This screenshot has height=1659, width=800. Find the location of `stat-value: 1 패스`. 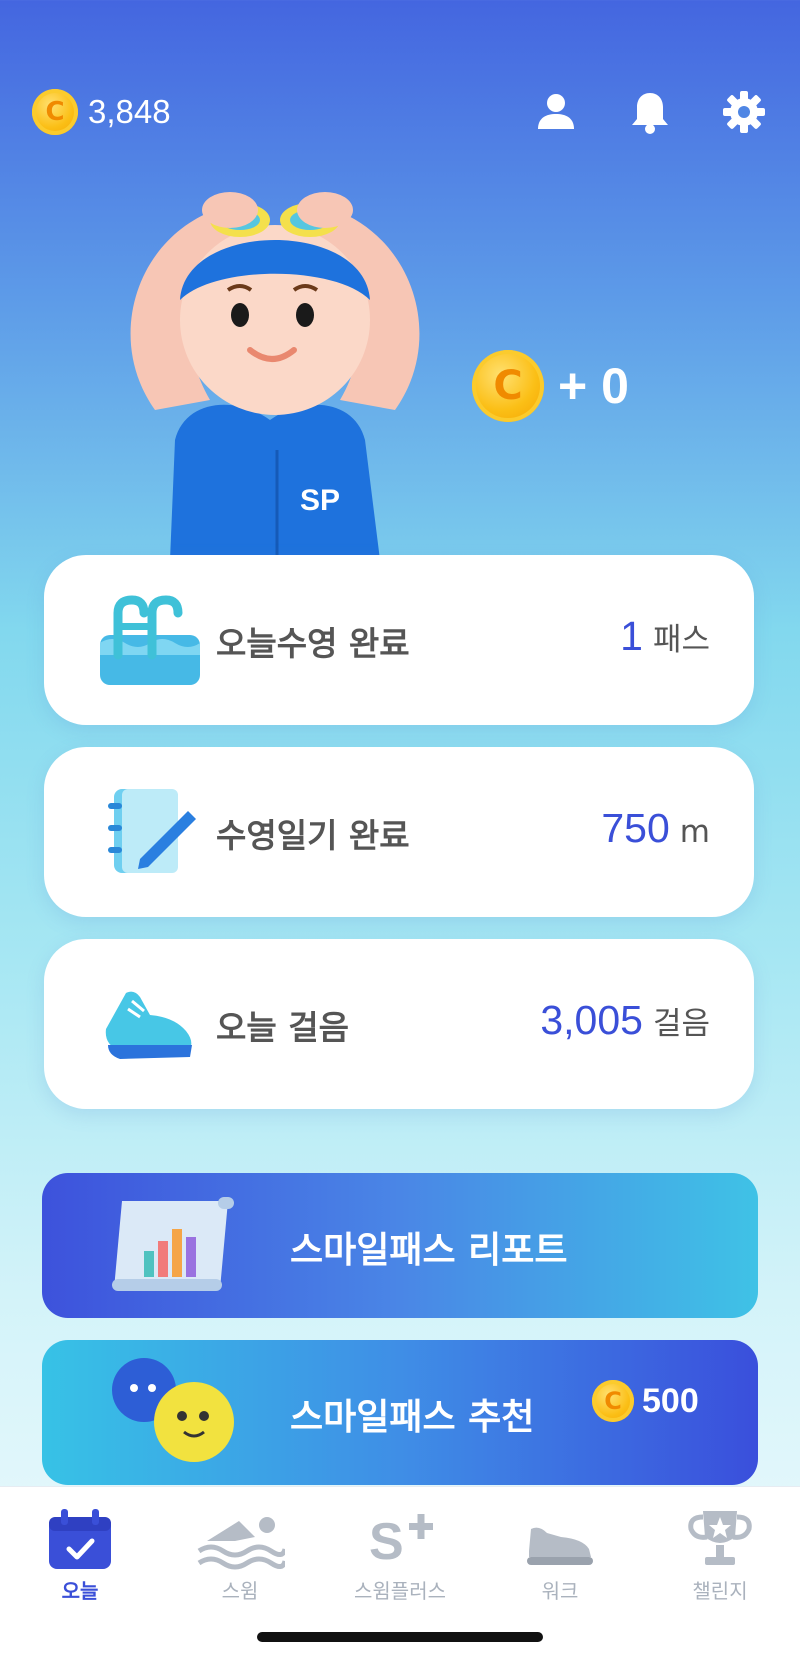

stat-value: 1 패스 is located at coordinates (665, 636).